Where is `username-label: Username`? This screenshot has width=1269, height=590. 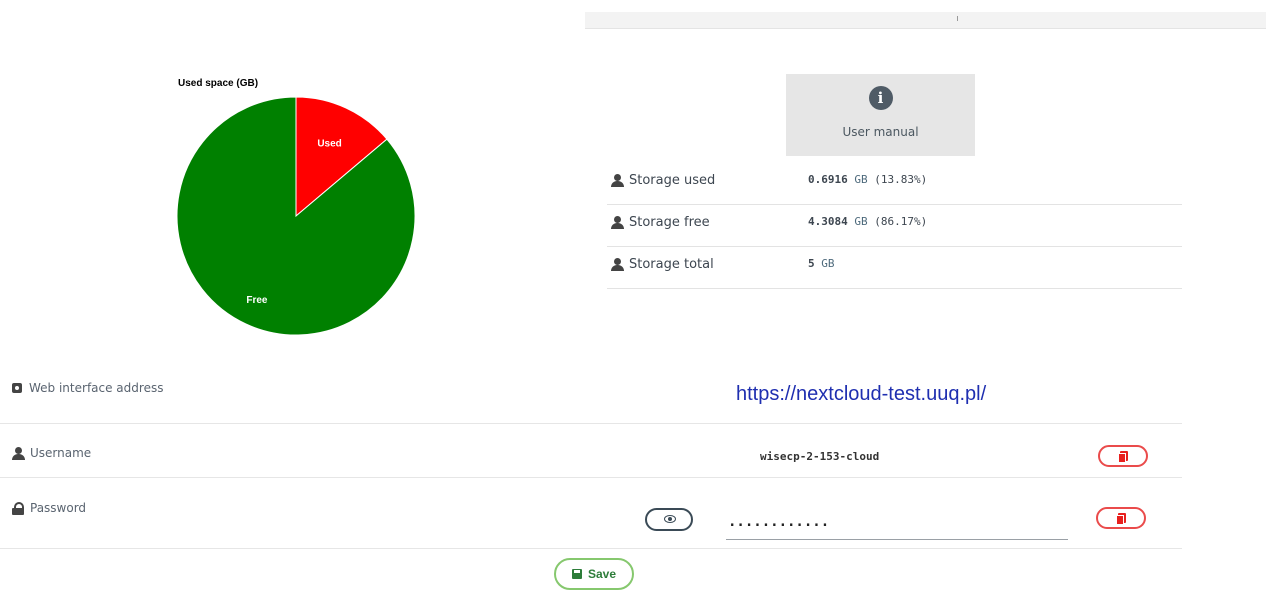 username-label: Username is located at coordinates (61, 453).